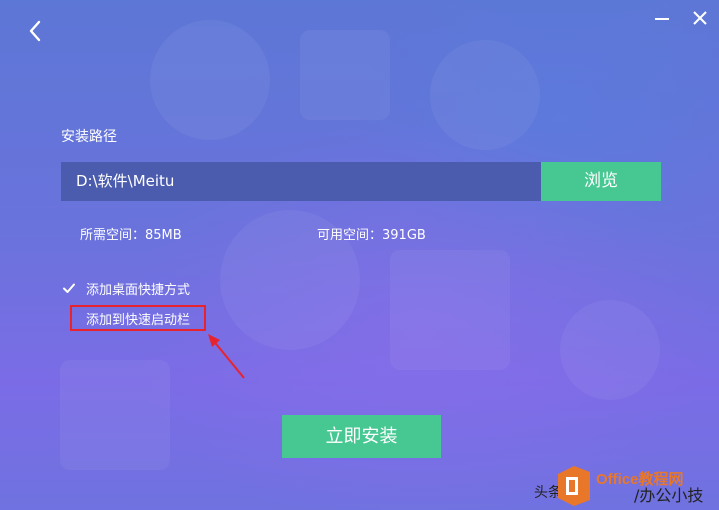  I want to click on checkmark-icon, so click(69, 288).